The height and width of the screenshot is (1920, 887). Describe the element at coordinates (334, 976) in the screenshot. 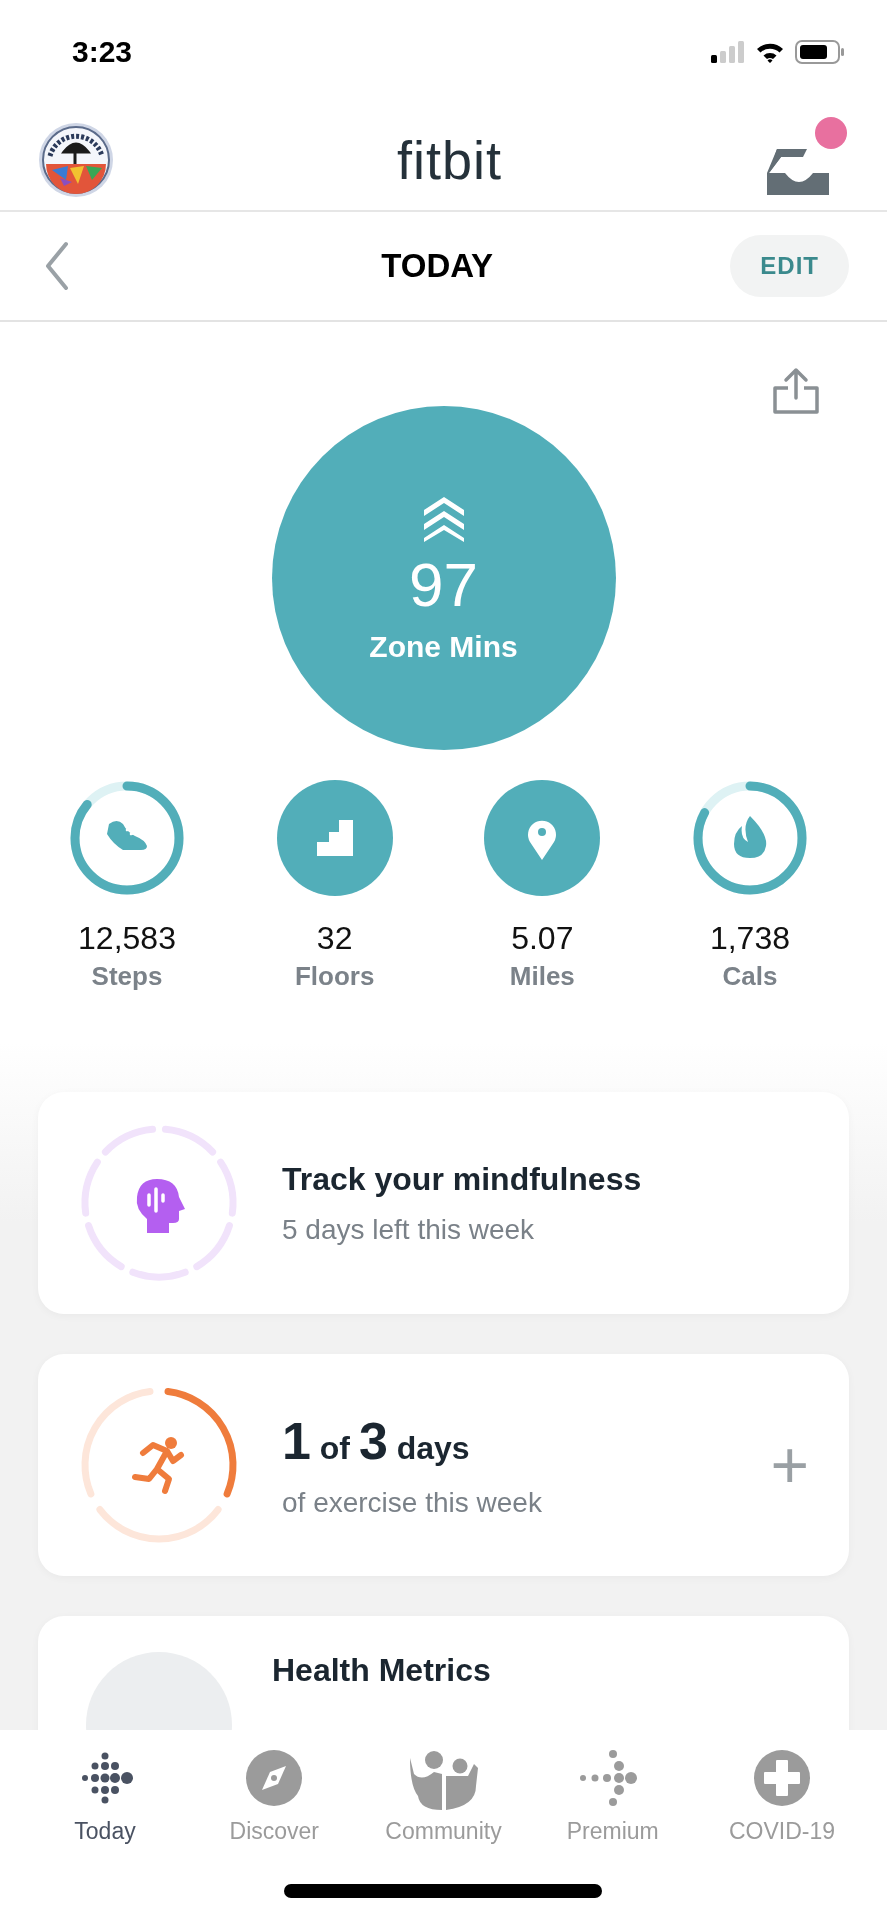

I see `stat-label: Floors` at that location.